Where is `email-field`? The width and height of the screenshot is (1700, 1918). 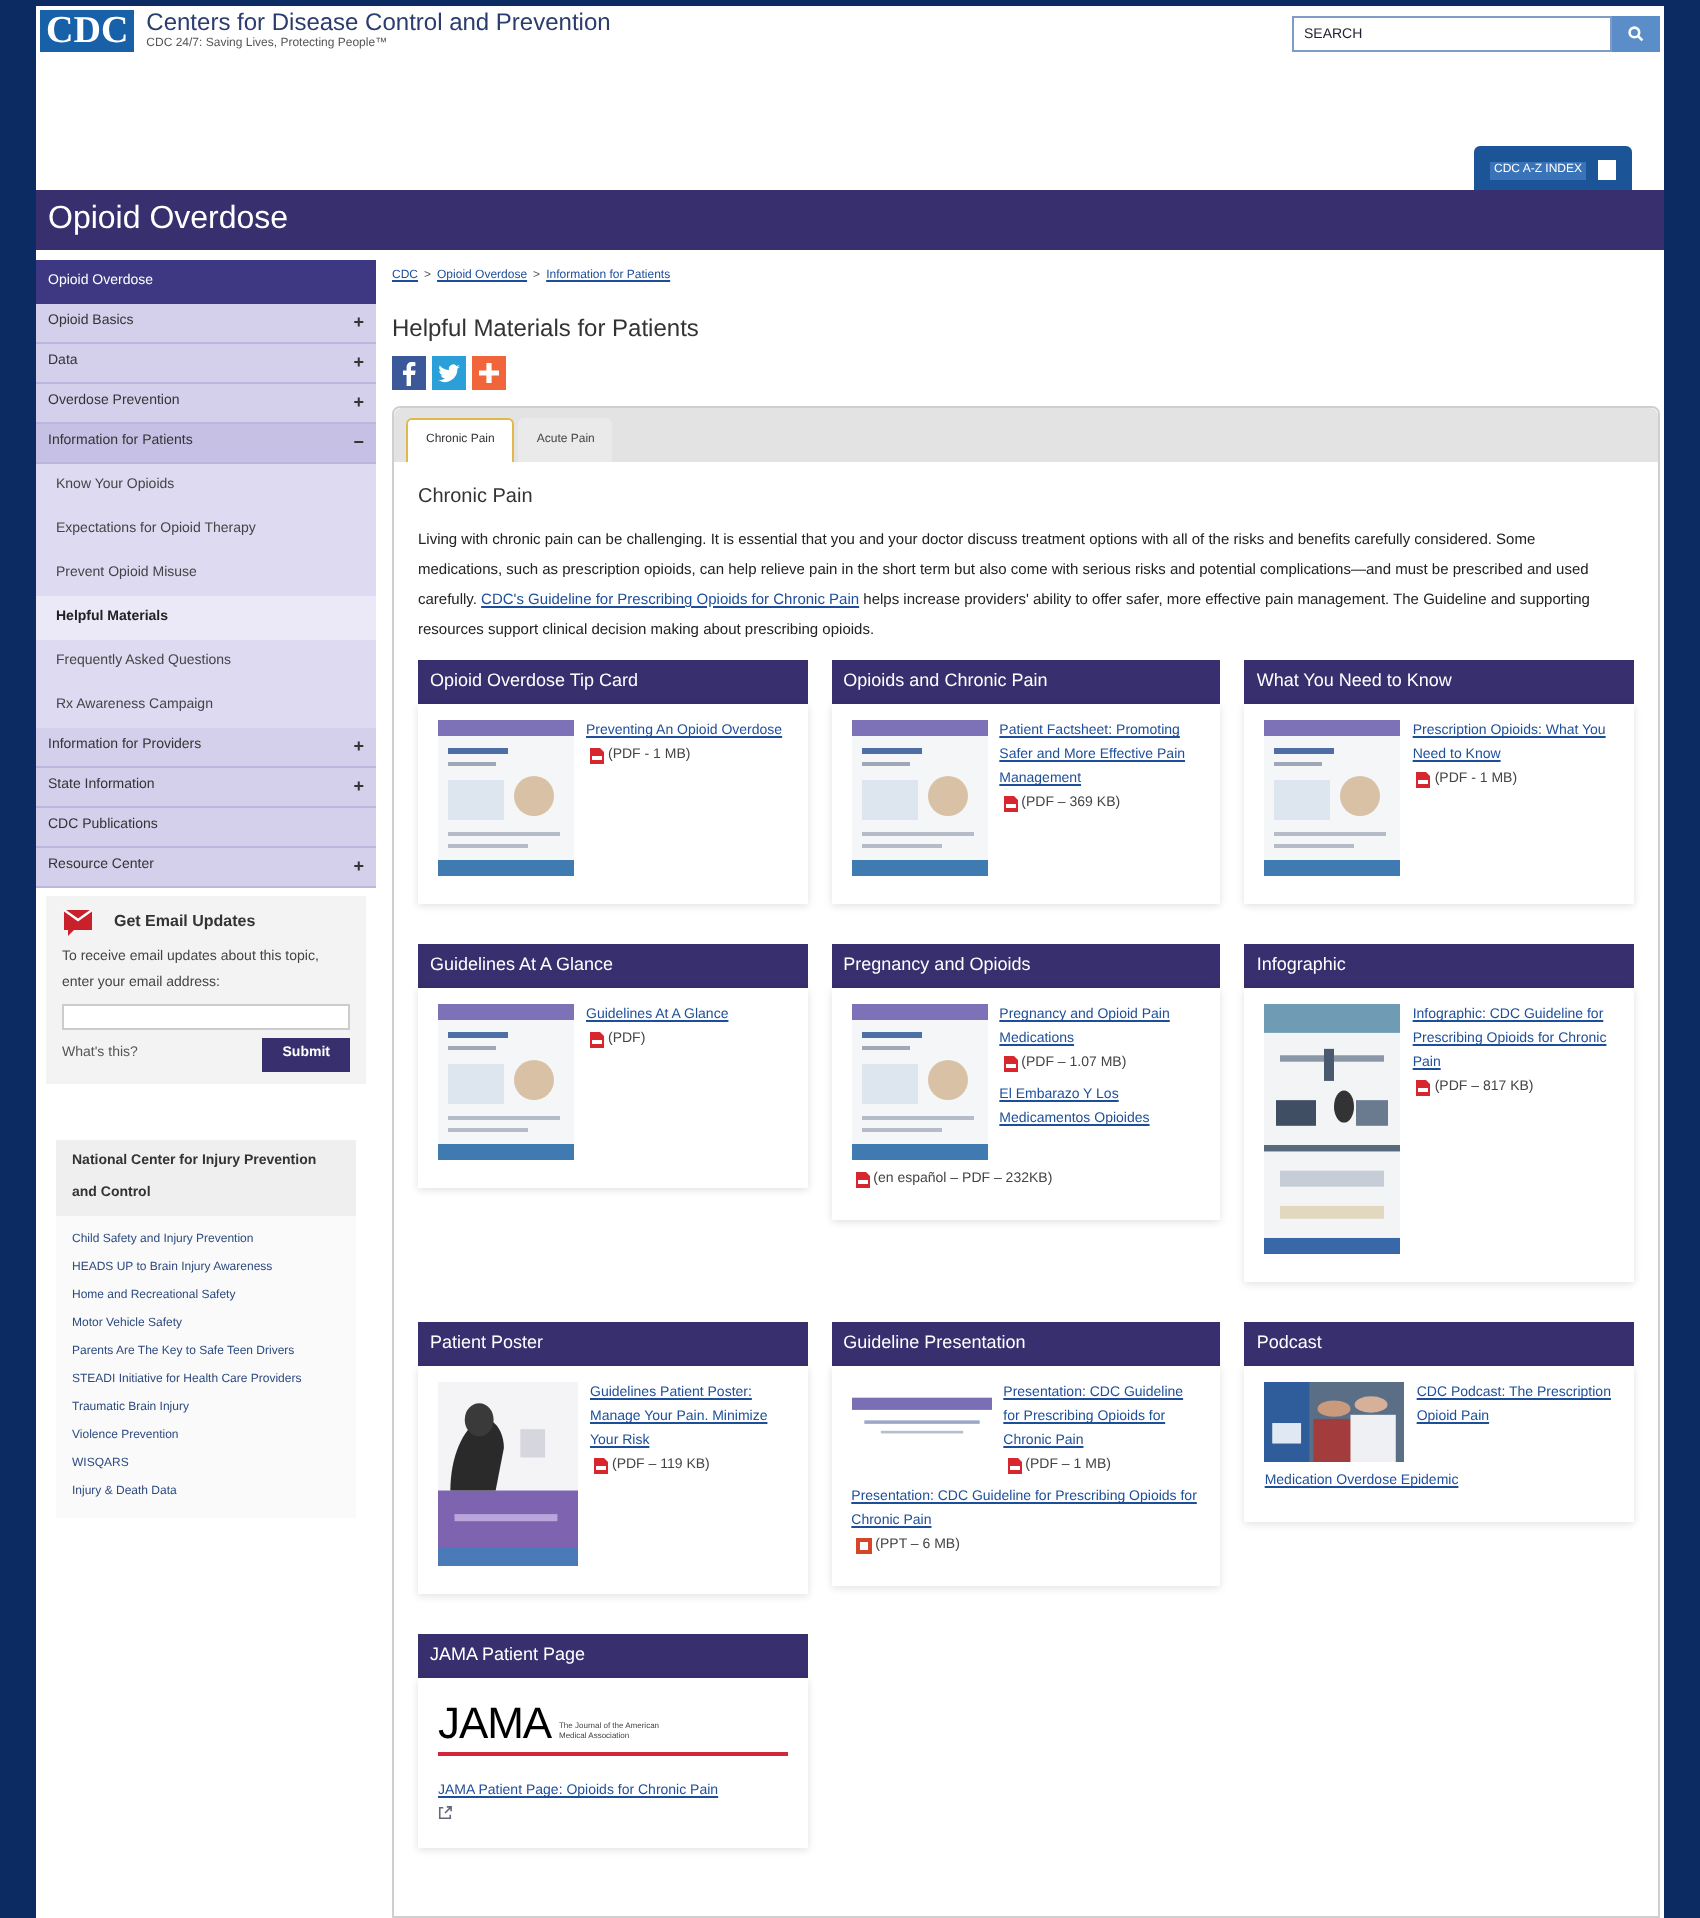
email-field is located at coordinates (206, 1017).